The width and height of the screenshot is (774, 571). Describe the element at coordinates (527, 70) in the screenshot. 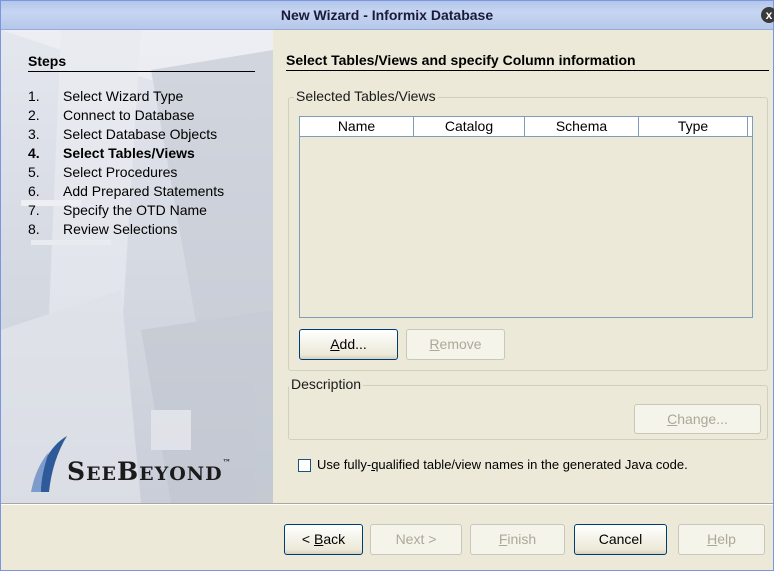

I see `page-title-divider` at that location.